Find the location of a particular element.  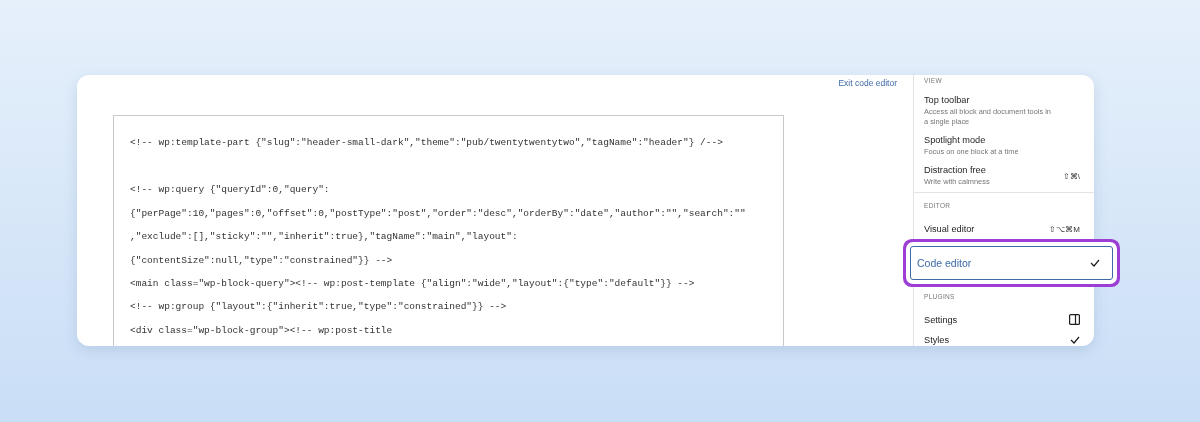

menu-item: Settings is located at coordinates (1002, 320).